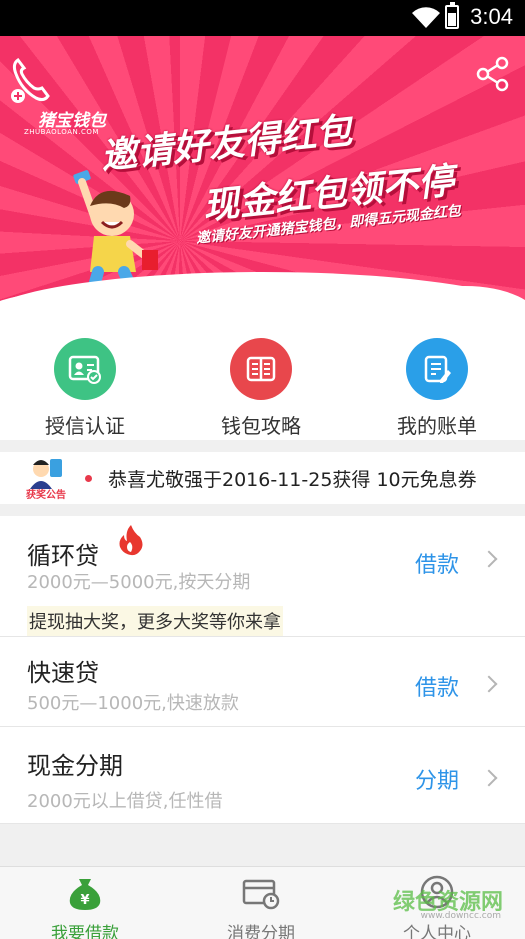 This screenshot has height=939, width=525. What do you see at coordinates (63, 556) in the screenshot?
I see `product-name: 循环贷` at bounding box center [63, 556].